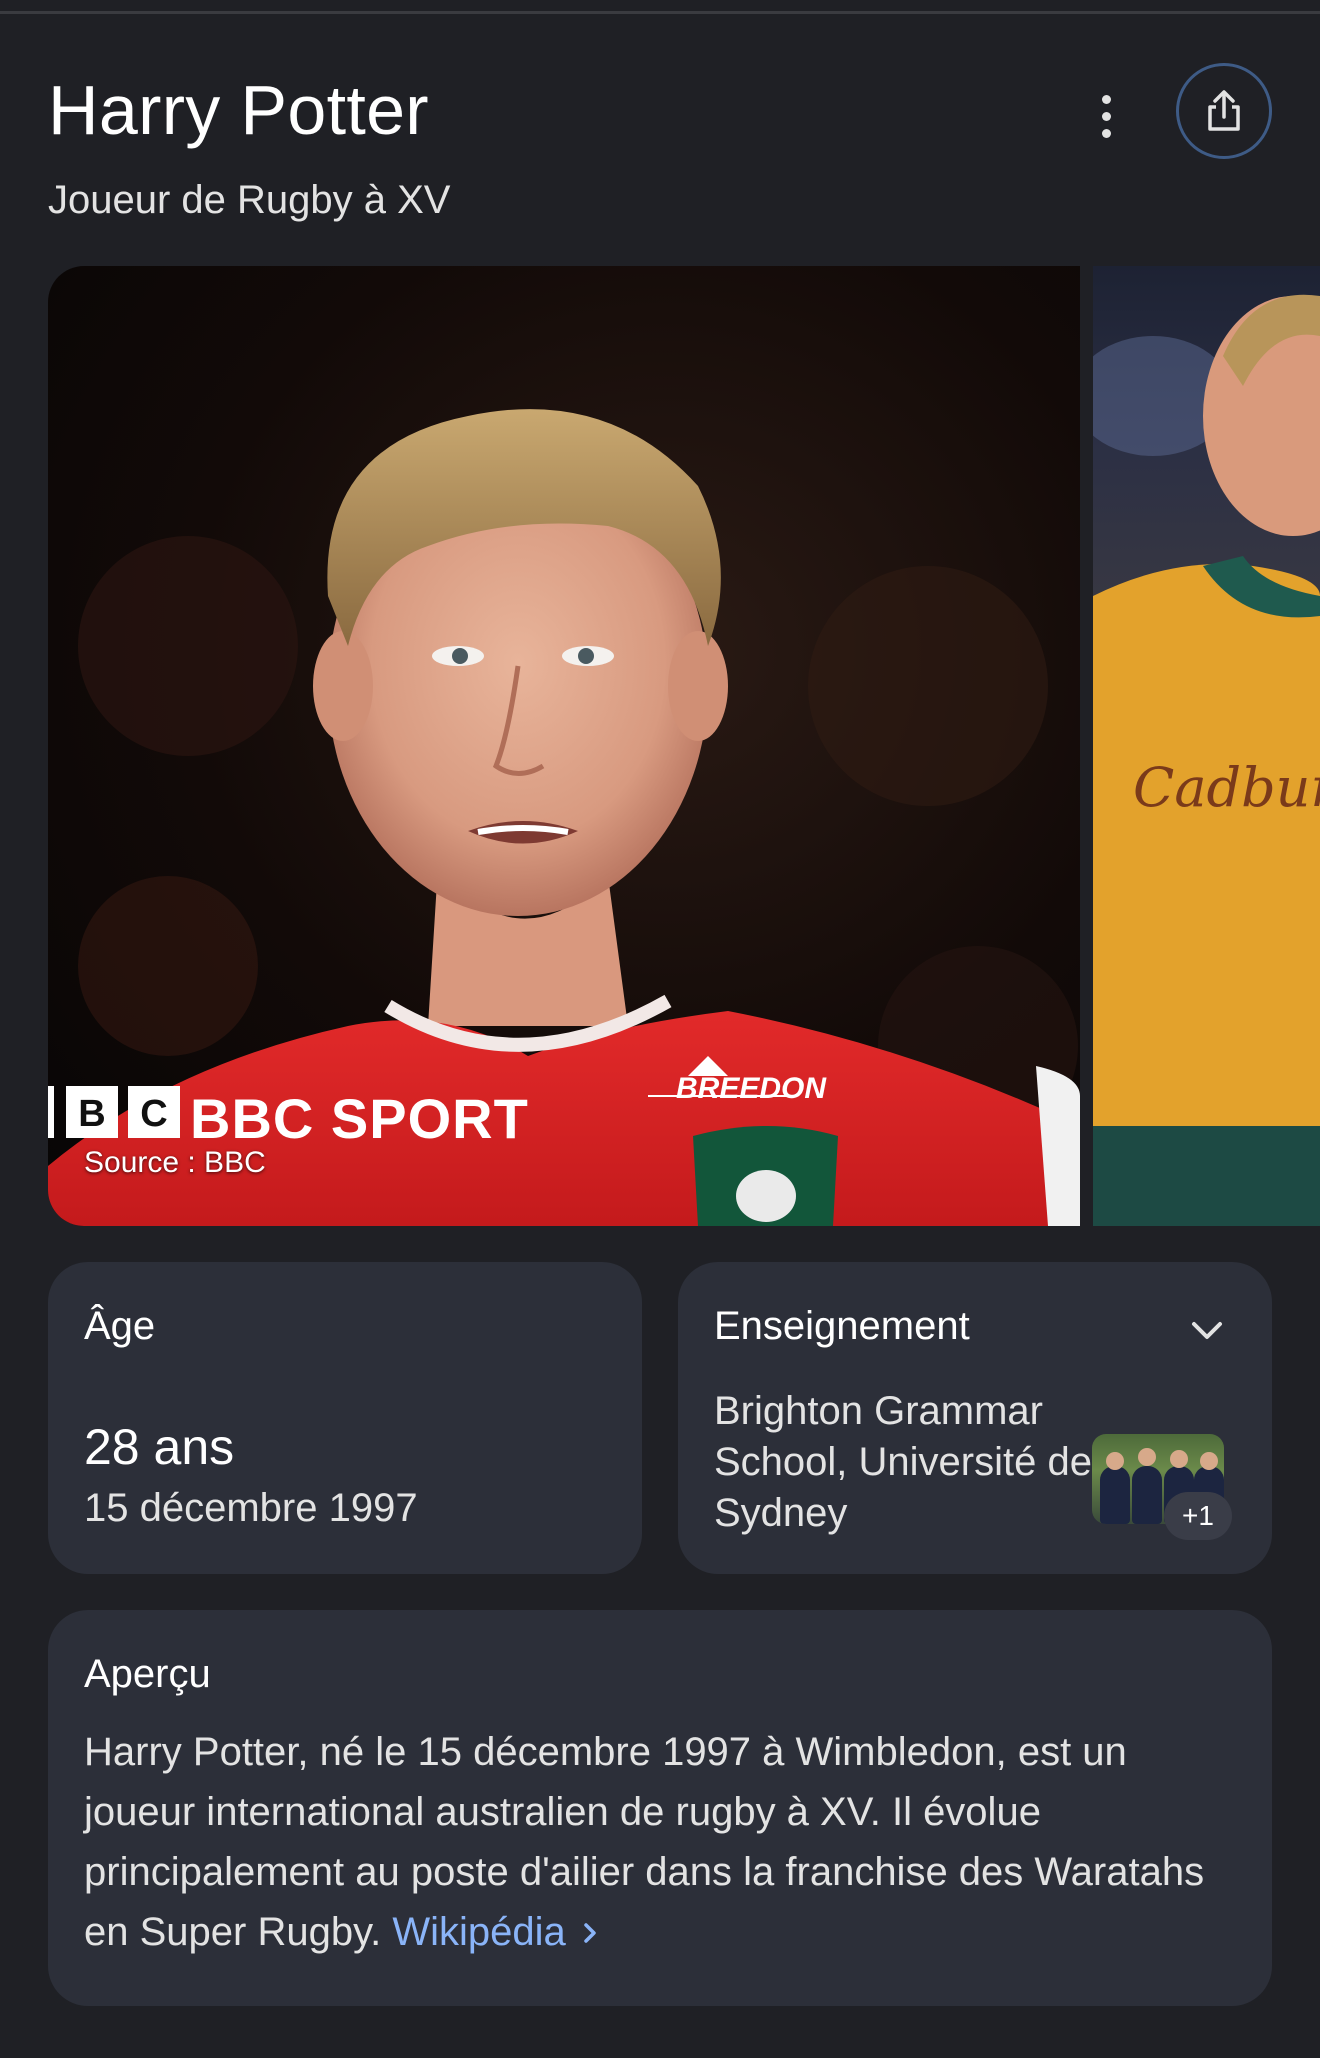 The height and width of the screenshot is (2058, 1320). Describe the element at coordinates (175, 1162) in the screenshot. I see `image-source: Source : BBC` at that location.